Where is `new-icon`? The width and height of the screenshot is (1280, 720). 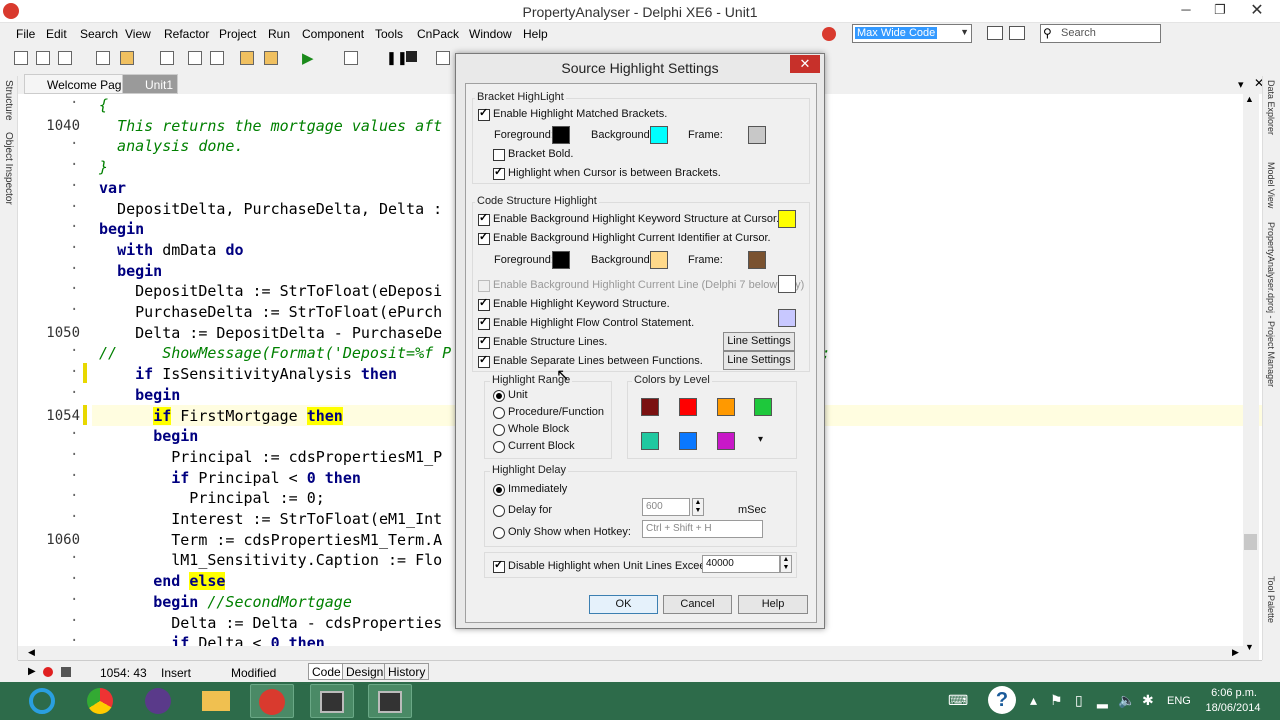 new-icon is located at coordinates (21, 58).